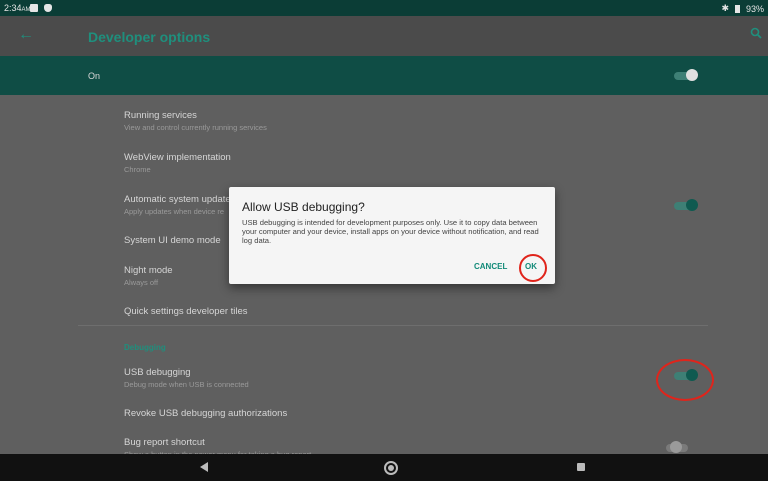  I want to click on bug-report-toggle, so click(677, 447).